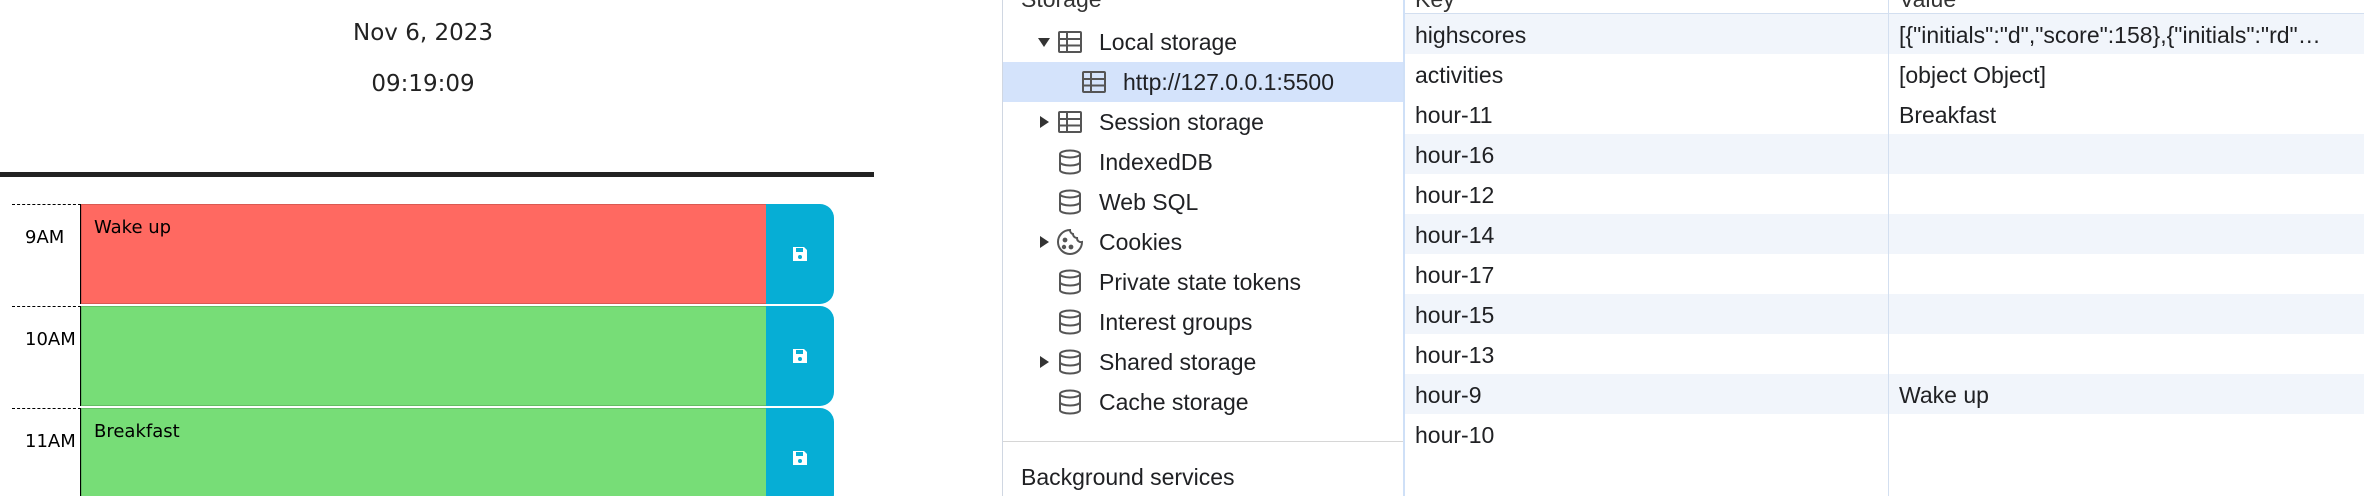 The width and height of the screenshot is (2364, 496). Describe the element at coordinates (423, 84) in the screenshot. I see `current-time: 09:19:09` at that location.